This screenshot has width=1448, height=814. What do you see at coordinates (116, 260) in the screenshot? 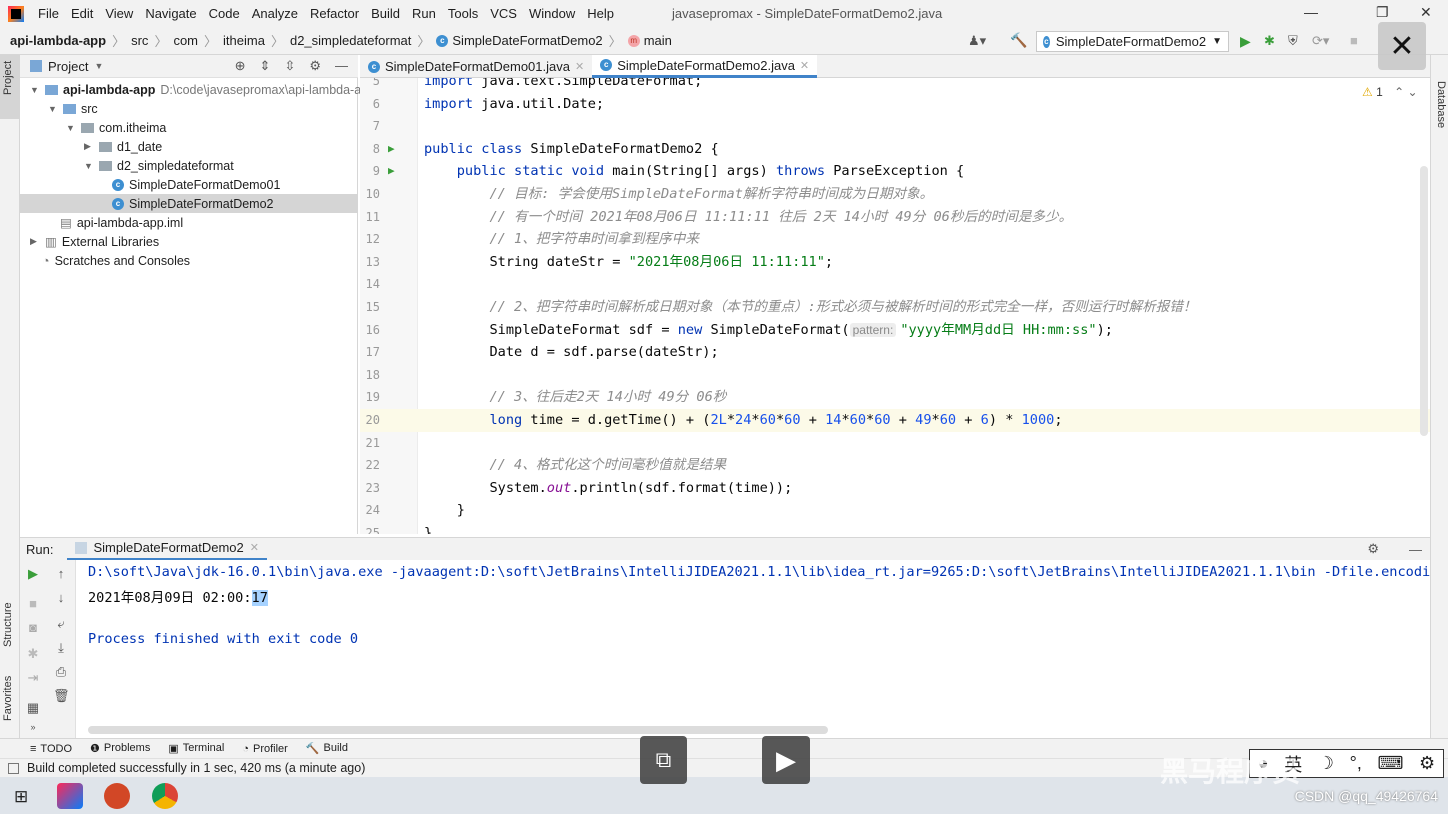
I see `tree-item-scratch: ◔ Scratches and Consoles` at bounding box center [116, 260].